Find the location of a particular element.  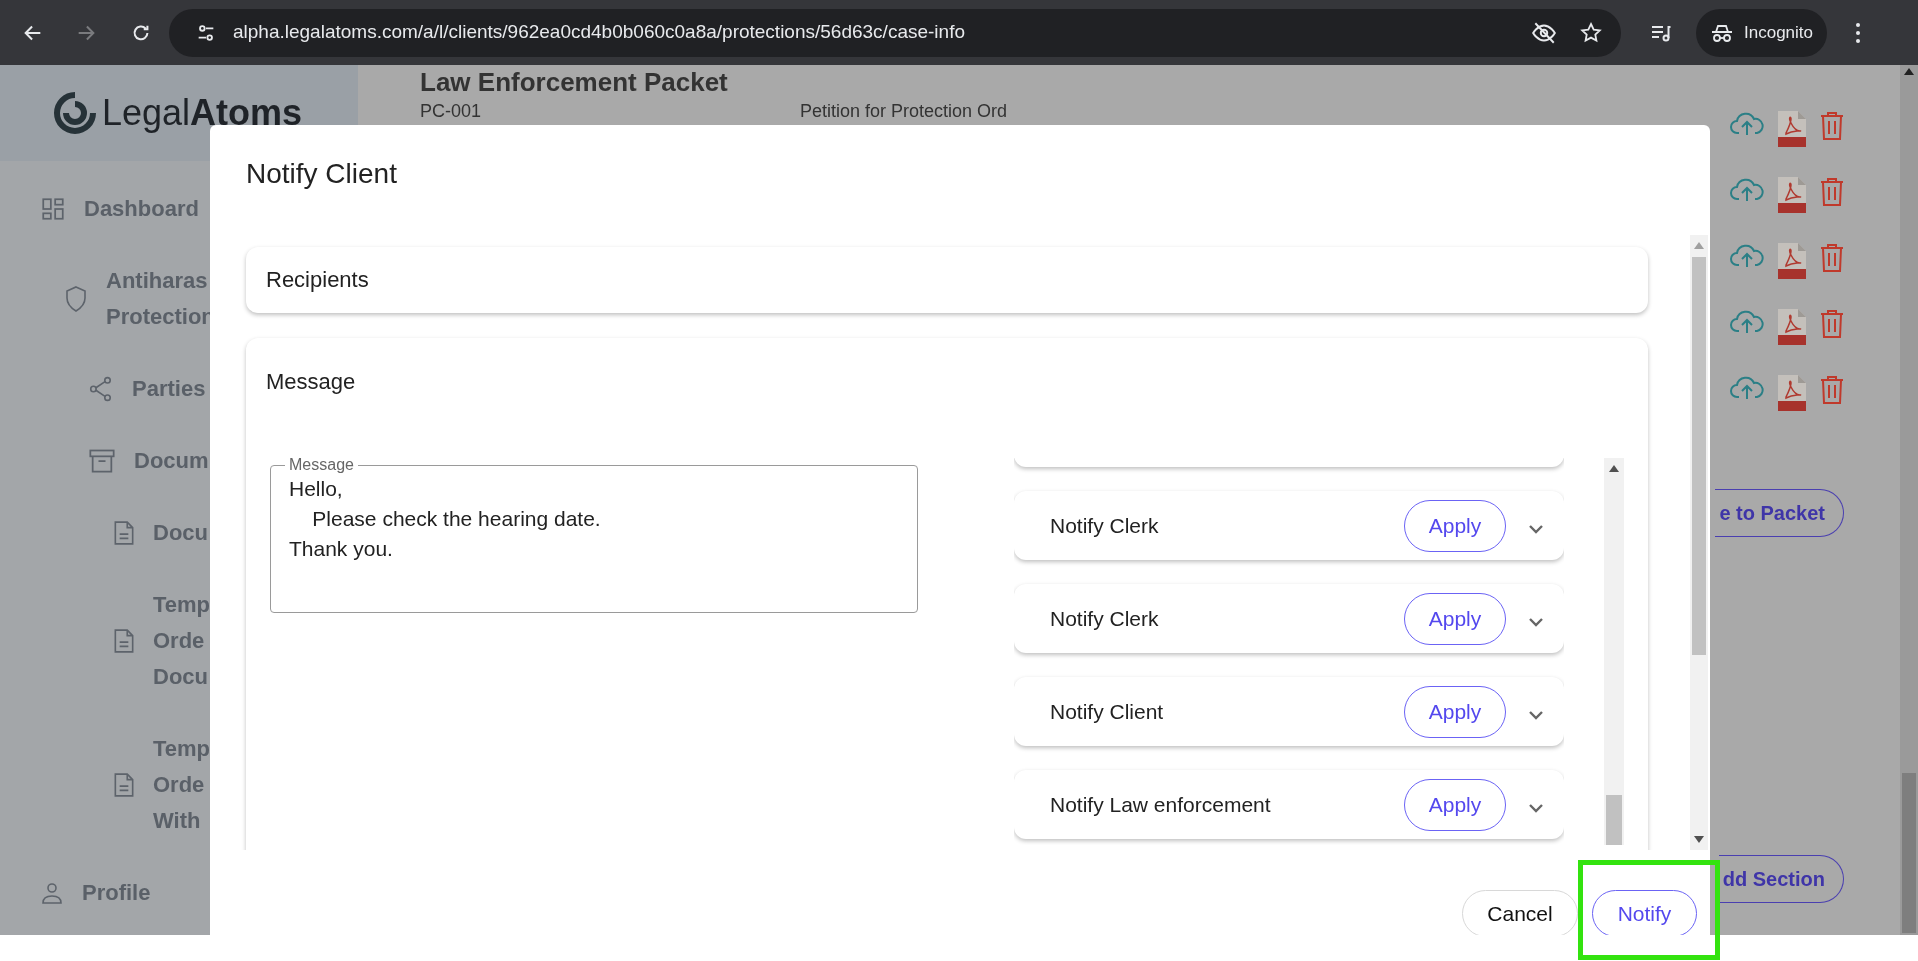

person-icon is located at coordinates (52, 893).